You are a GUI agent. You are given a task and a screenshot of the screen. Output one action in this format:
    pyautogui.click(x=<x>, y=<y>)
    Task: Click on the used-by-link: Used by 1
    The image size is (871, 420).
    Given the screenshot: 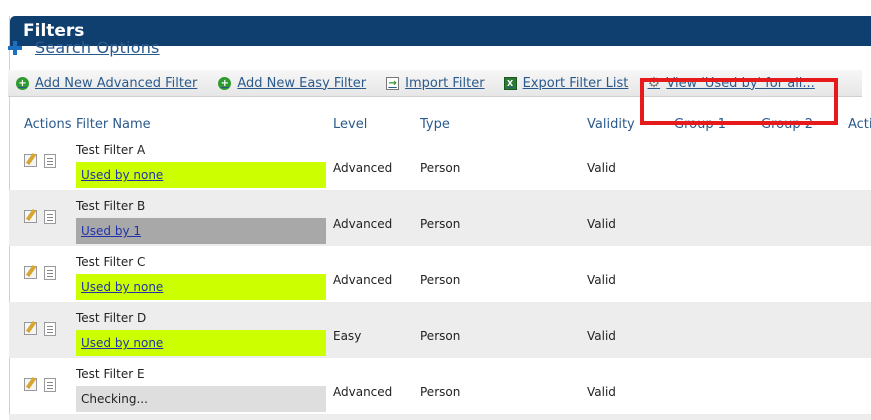 What is the action you would take?
    pyautogui.click(x=111, y=231)
    